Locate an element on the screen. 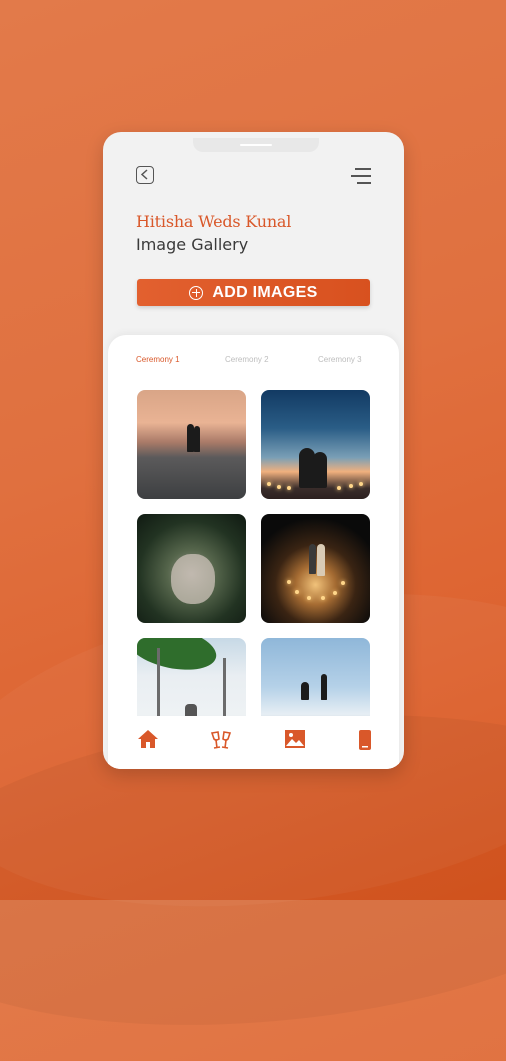  cheers-glasses-icon is located at coordinates (221, 740).